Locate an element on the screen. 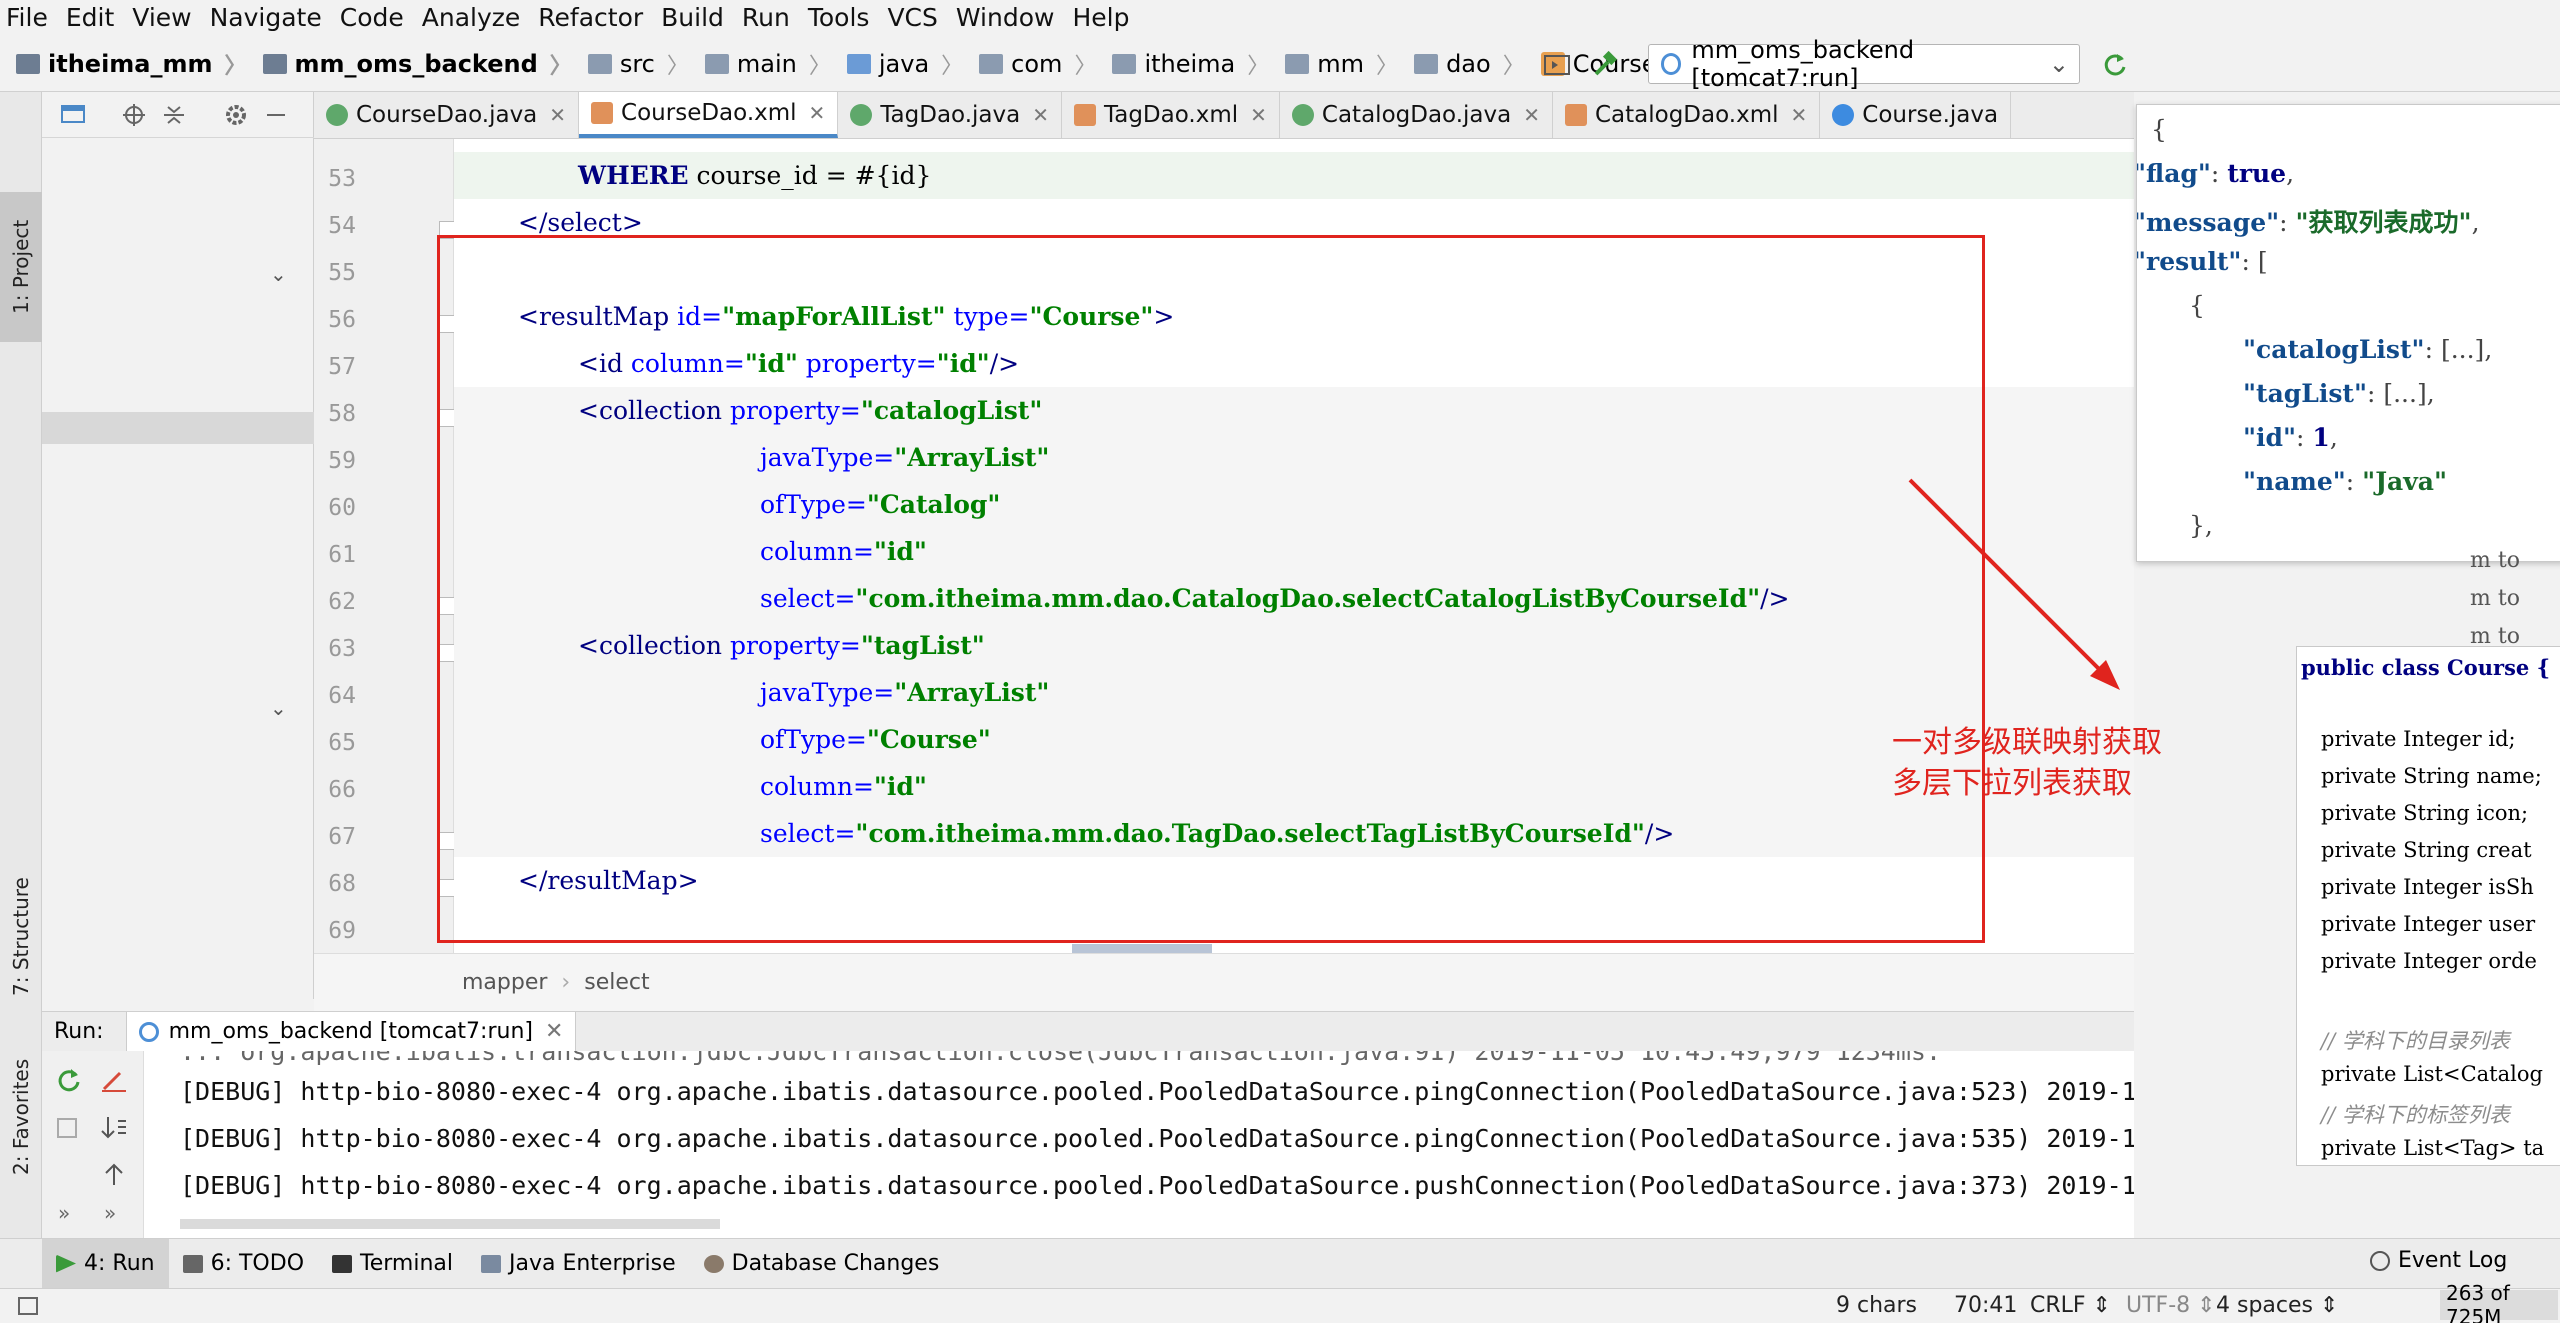 The image size is (2560, 1323). crumb-label: main is located at coordinates (766, 63).